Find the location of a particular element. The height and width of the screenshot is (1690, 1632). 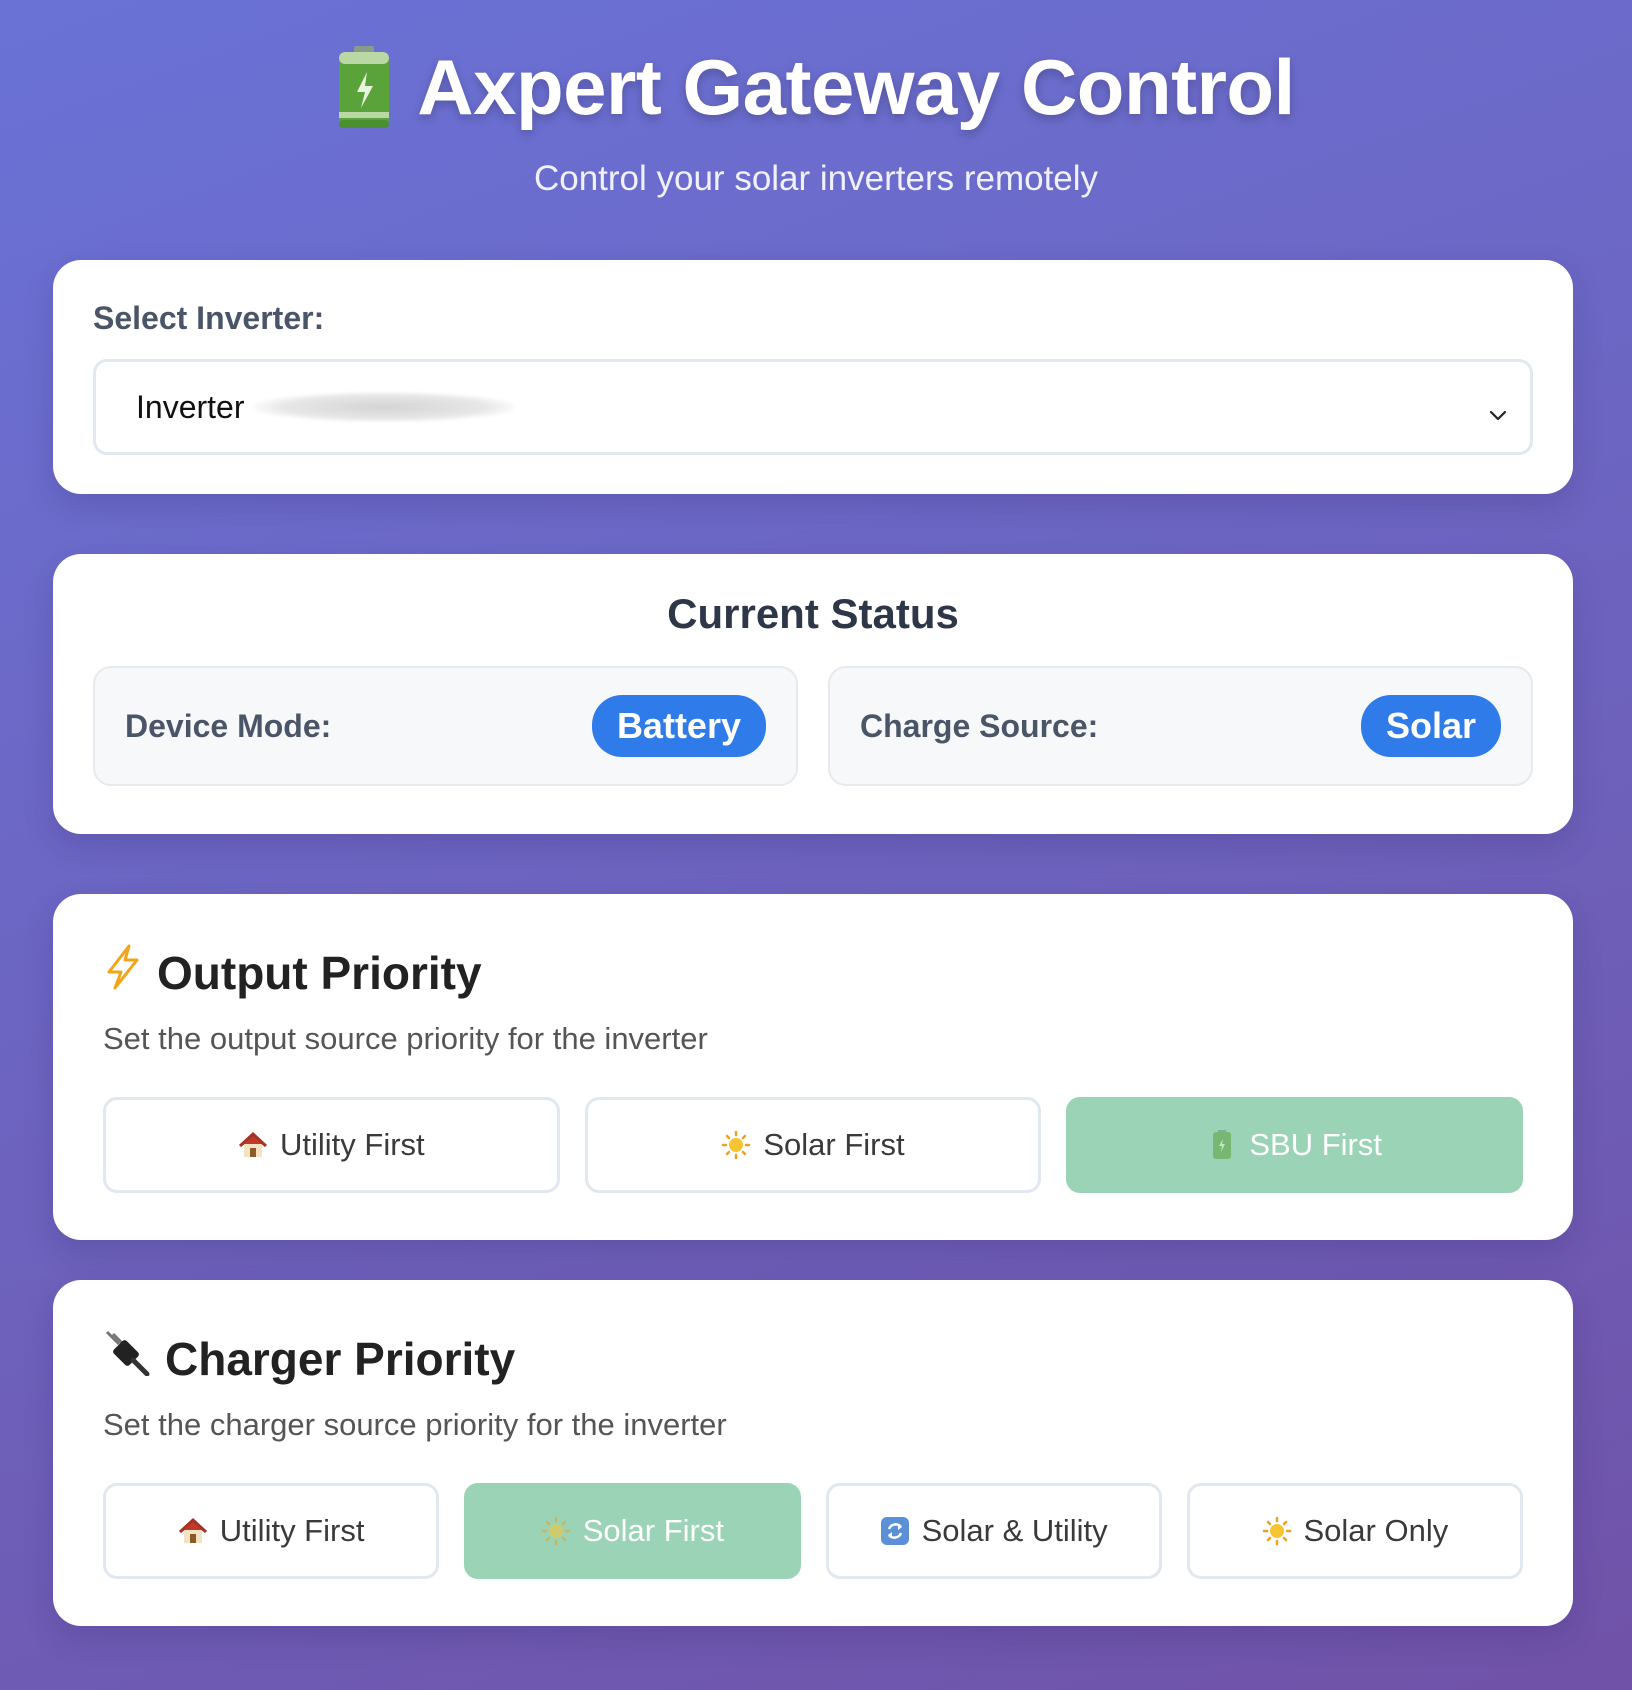

inverter-select-dropdown: Inverter is located at coordinates (813, 407).